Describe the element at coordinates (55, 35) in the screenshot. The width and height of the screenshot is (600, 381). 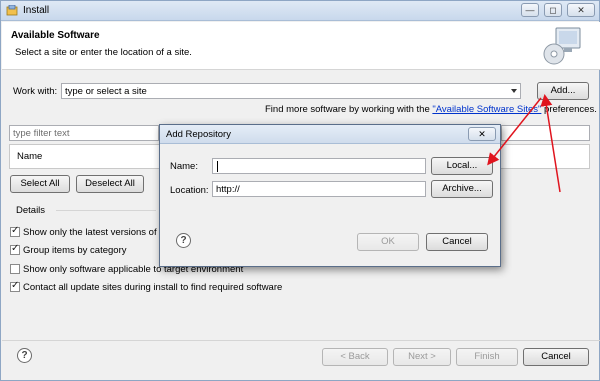
I see `page-title: Available Software` at that location.